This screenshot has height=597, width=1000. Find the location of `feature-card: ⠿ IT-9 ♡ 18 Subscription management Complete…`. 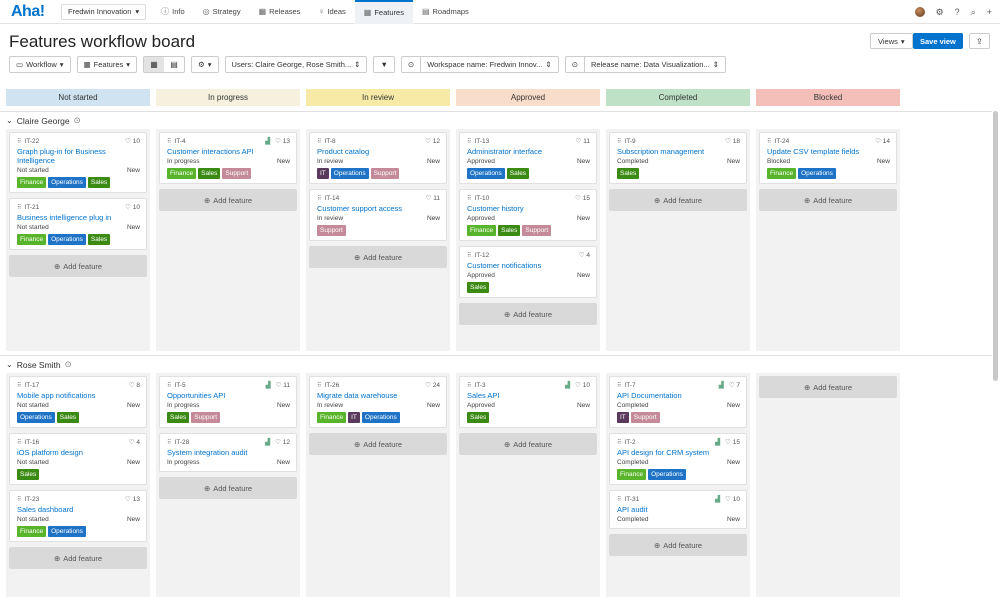

feature-card: ⠿ IT-9 ♡ 18 Subscription management Complete… is located at coordinates (678, 158).